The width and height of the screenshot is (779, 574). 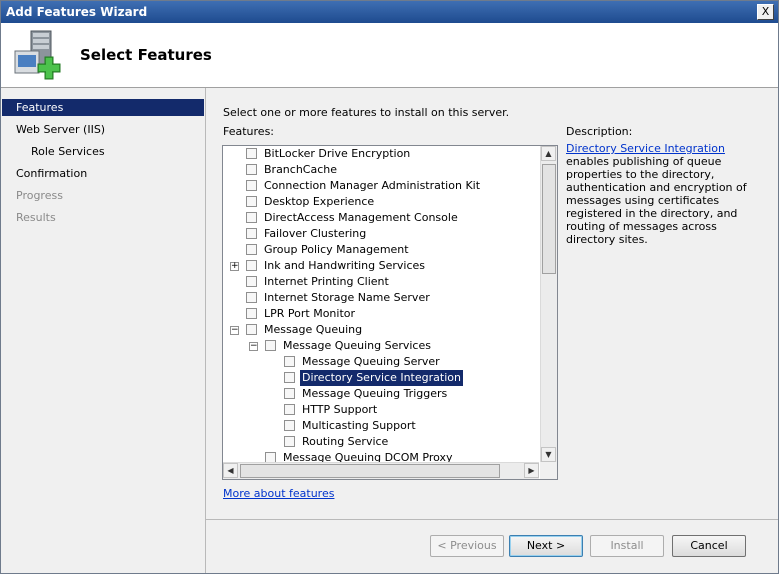 I want to click on feature-label: HTTP Support, so click(x=340, y=409).